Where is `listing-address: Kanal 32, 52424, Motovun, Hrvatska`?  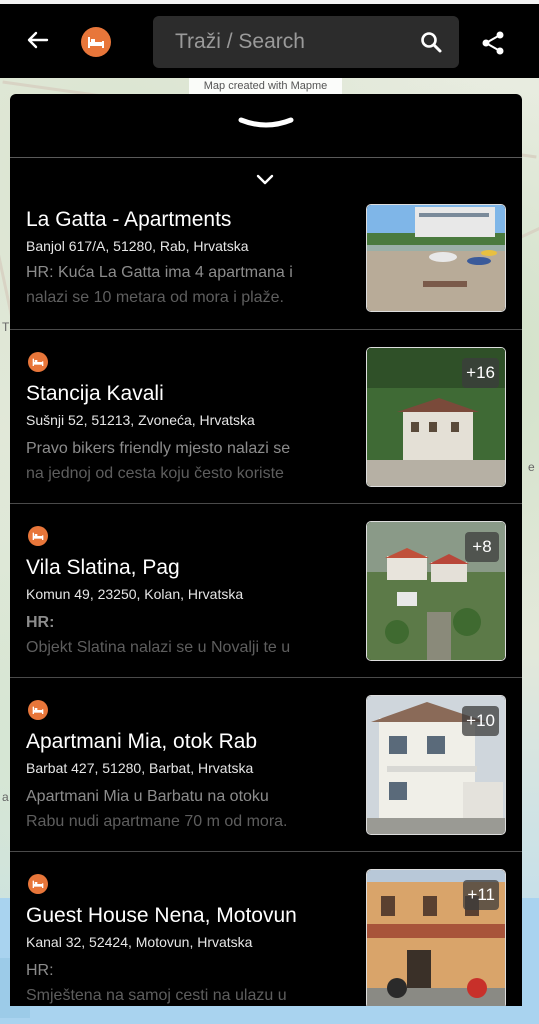 listing-address: Kanal 32, 52424, Motovun, Hrvatska is located at coordinates (139, 942).